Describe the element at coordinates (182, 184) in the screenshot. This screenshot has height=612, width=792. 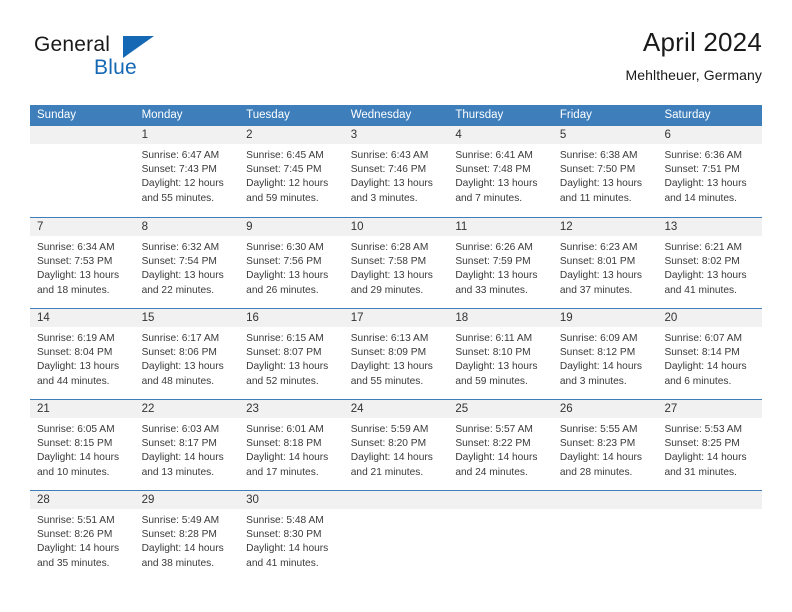
I see `daylight-duration-line1: Daylight: 12 hours` at that location.